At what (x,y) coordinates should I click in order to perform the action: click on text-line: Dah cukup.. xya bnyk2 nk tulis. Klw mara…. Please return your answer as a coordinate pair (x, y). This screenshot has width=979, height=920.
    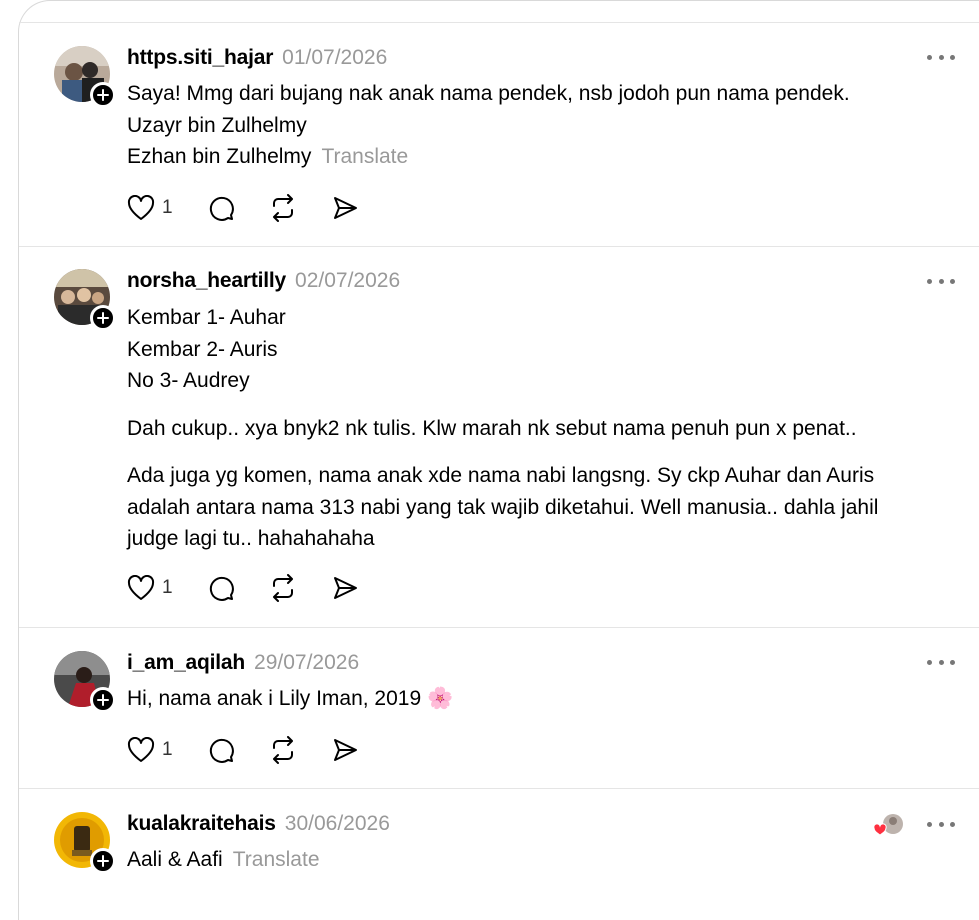
    Looking at the image, I should click on (492, 428).